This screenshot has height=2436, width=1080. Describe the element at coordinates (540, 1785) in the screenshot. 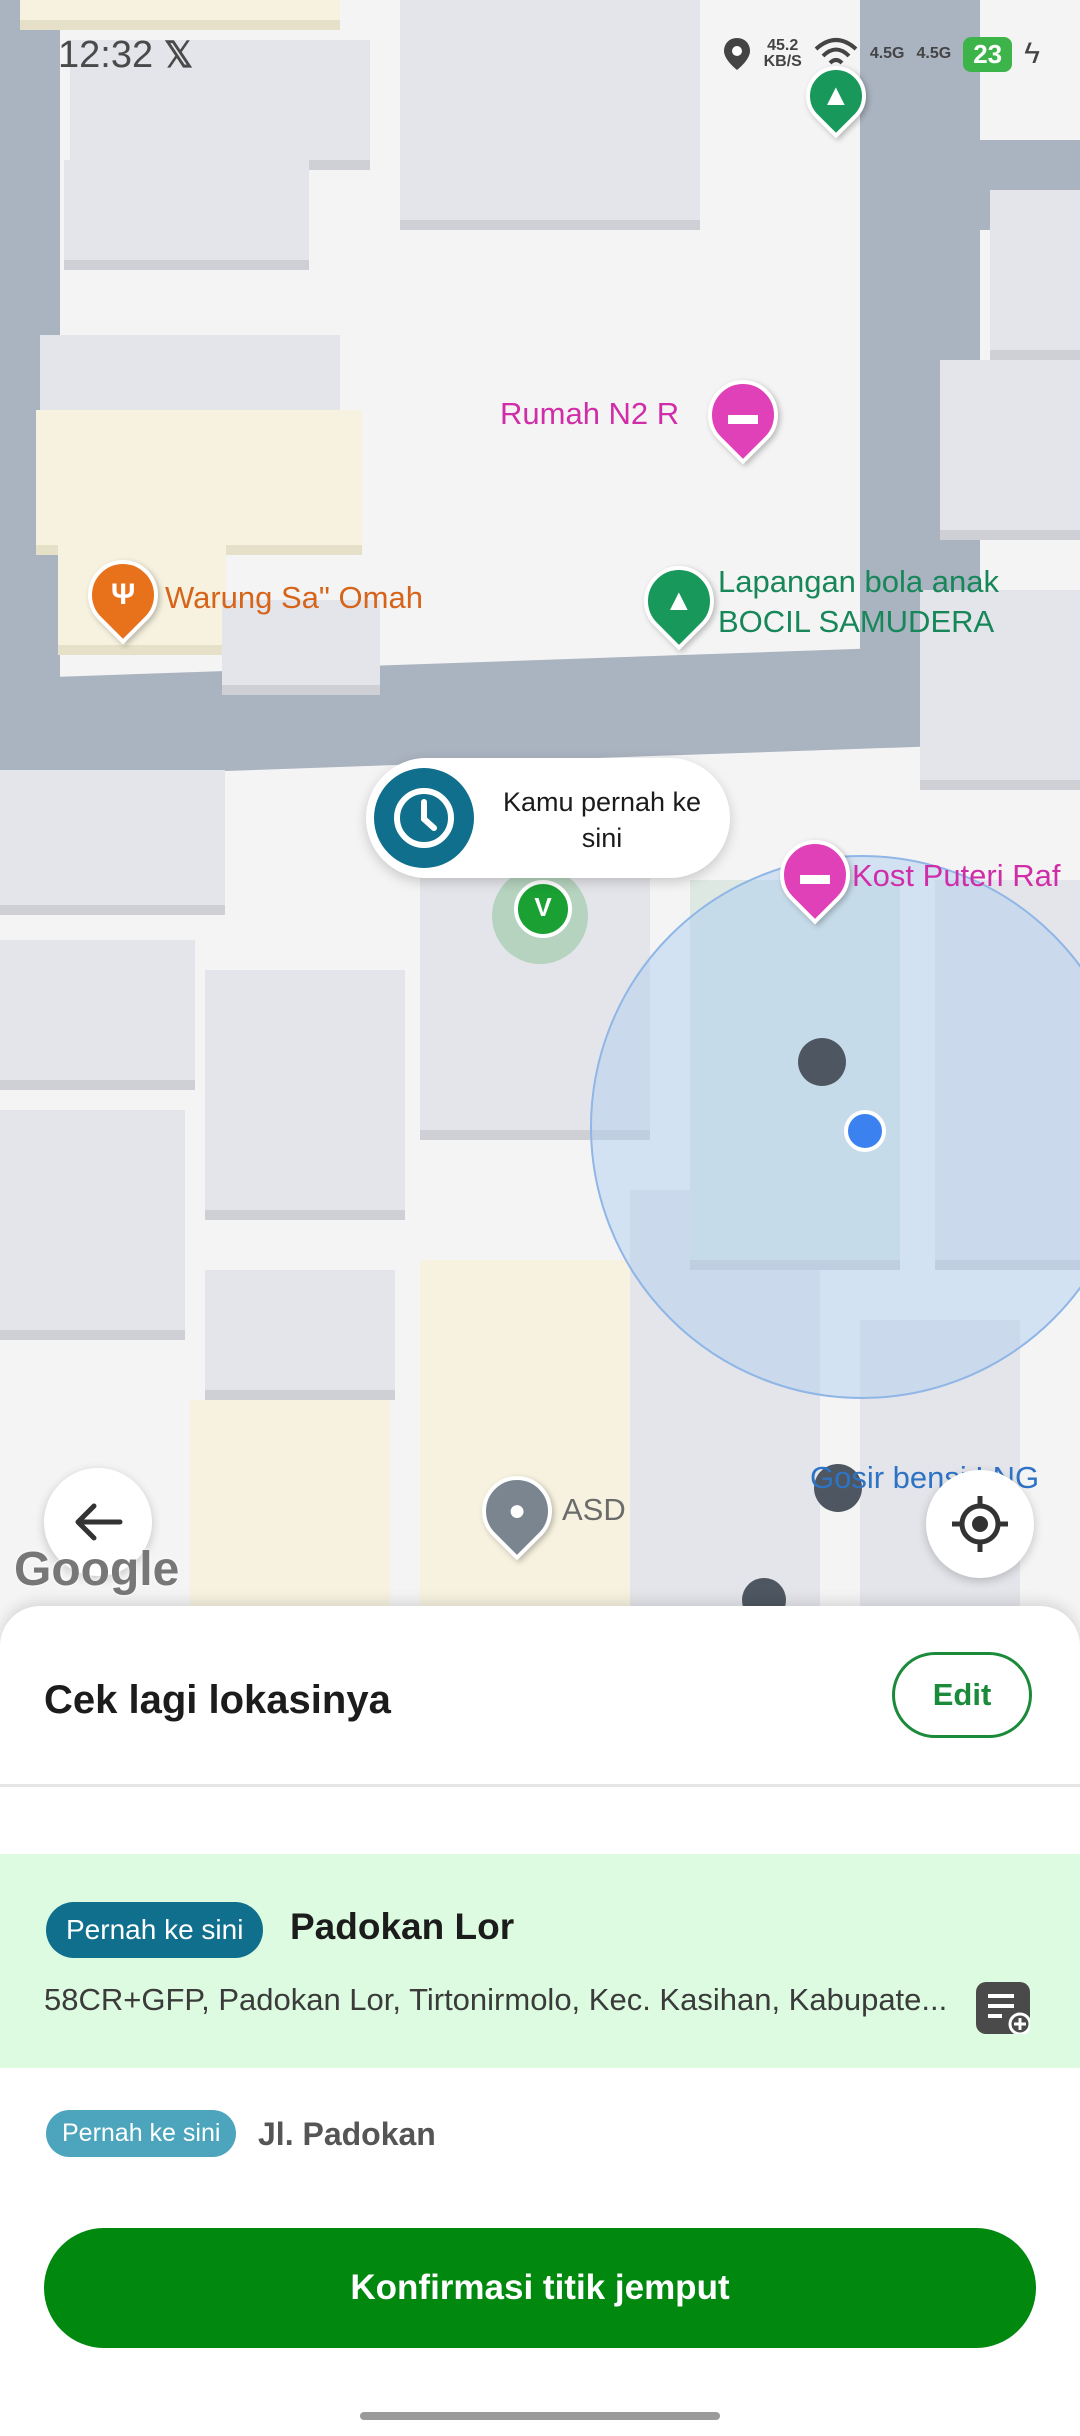

I see `divider` at that location.